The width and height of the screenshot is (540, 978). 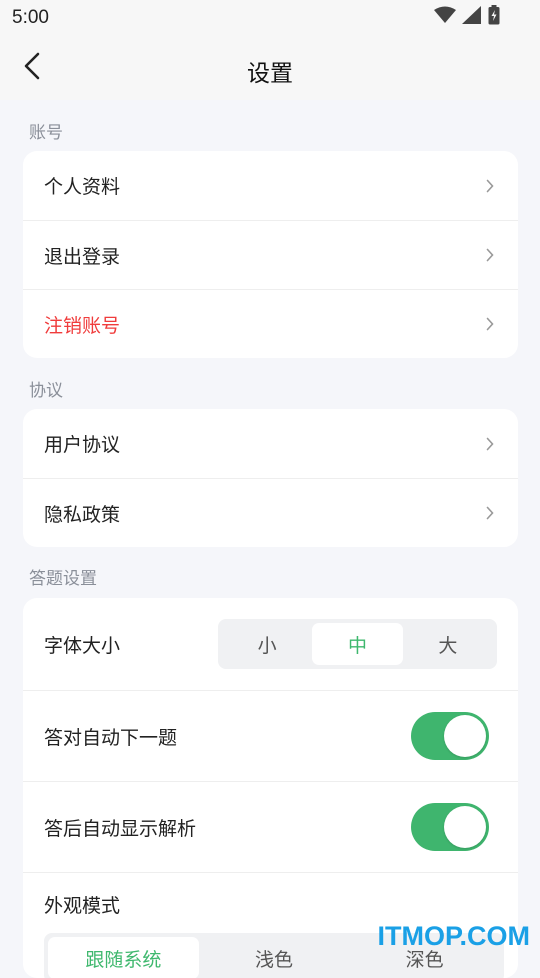 I want to click on signal-icon, so click(x=472, y=17).